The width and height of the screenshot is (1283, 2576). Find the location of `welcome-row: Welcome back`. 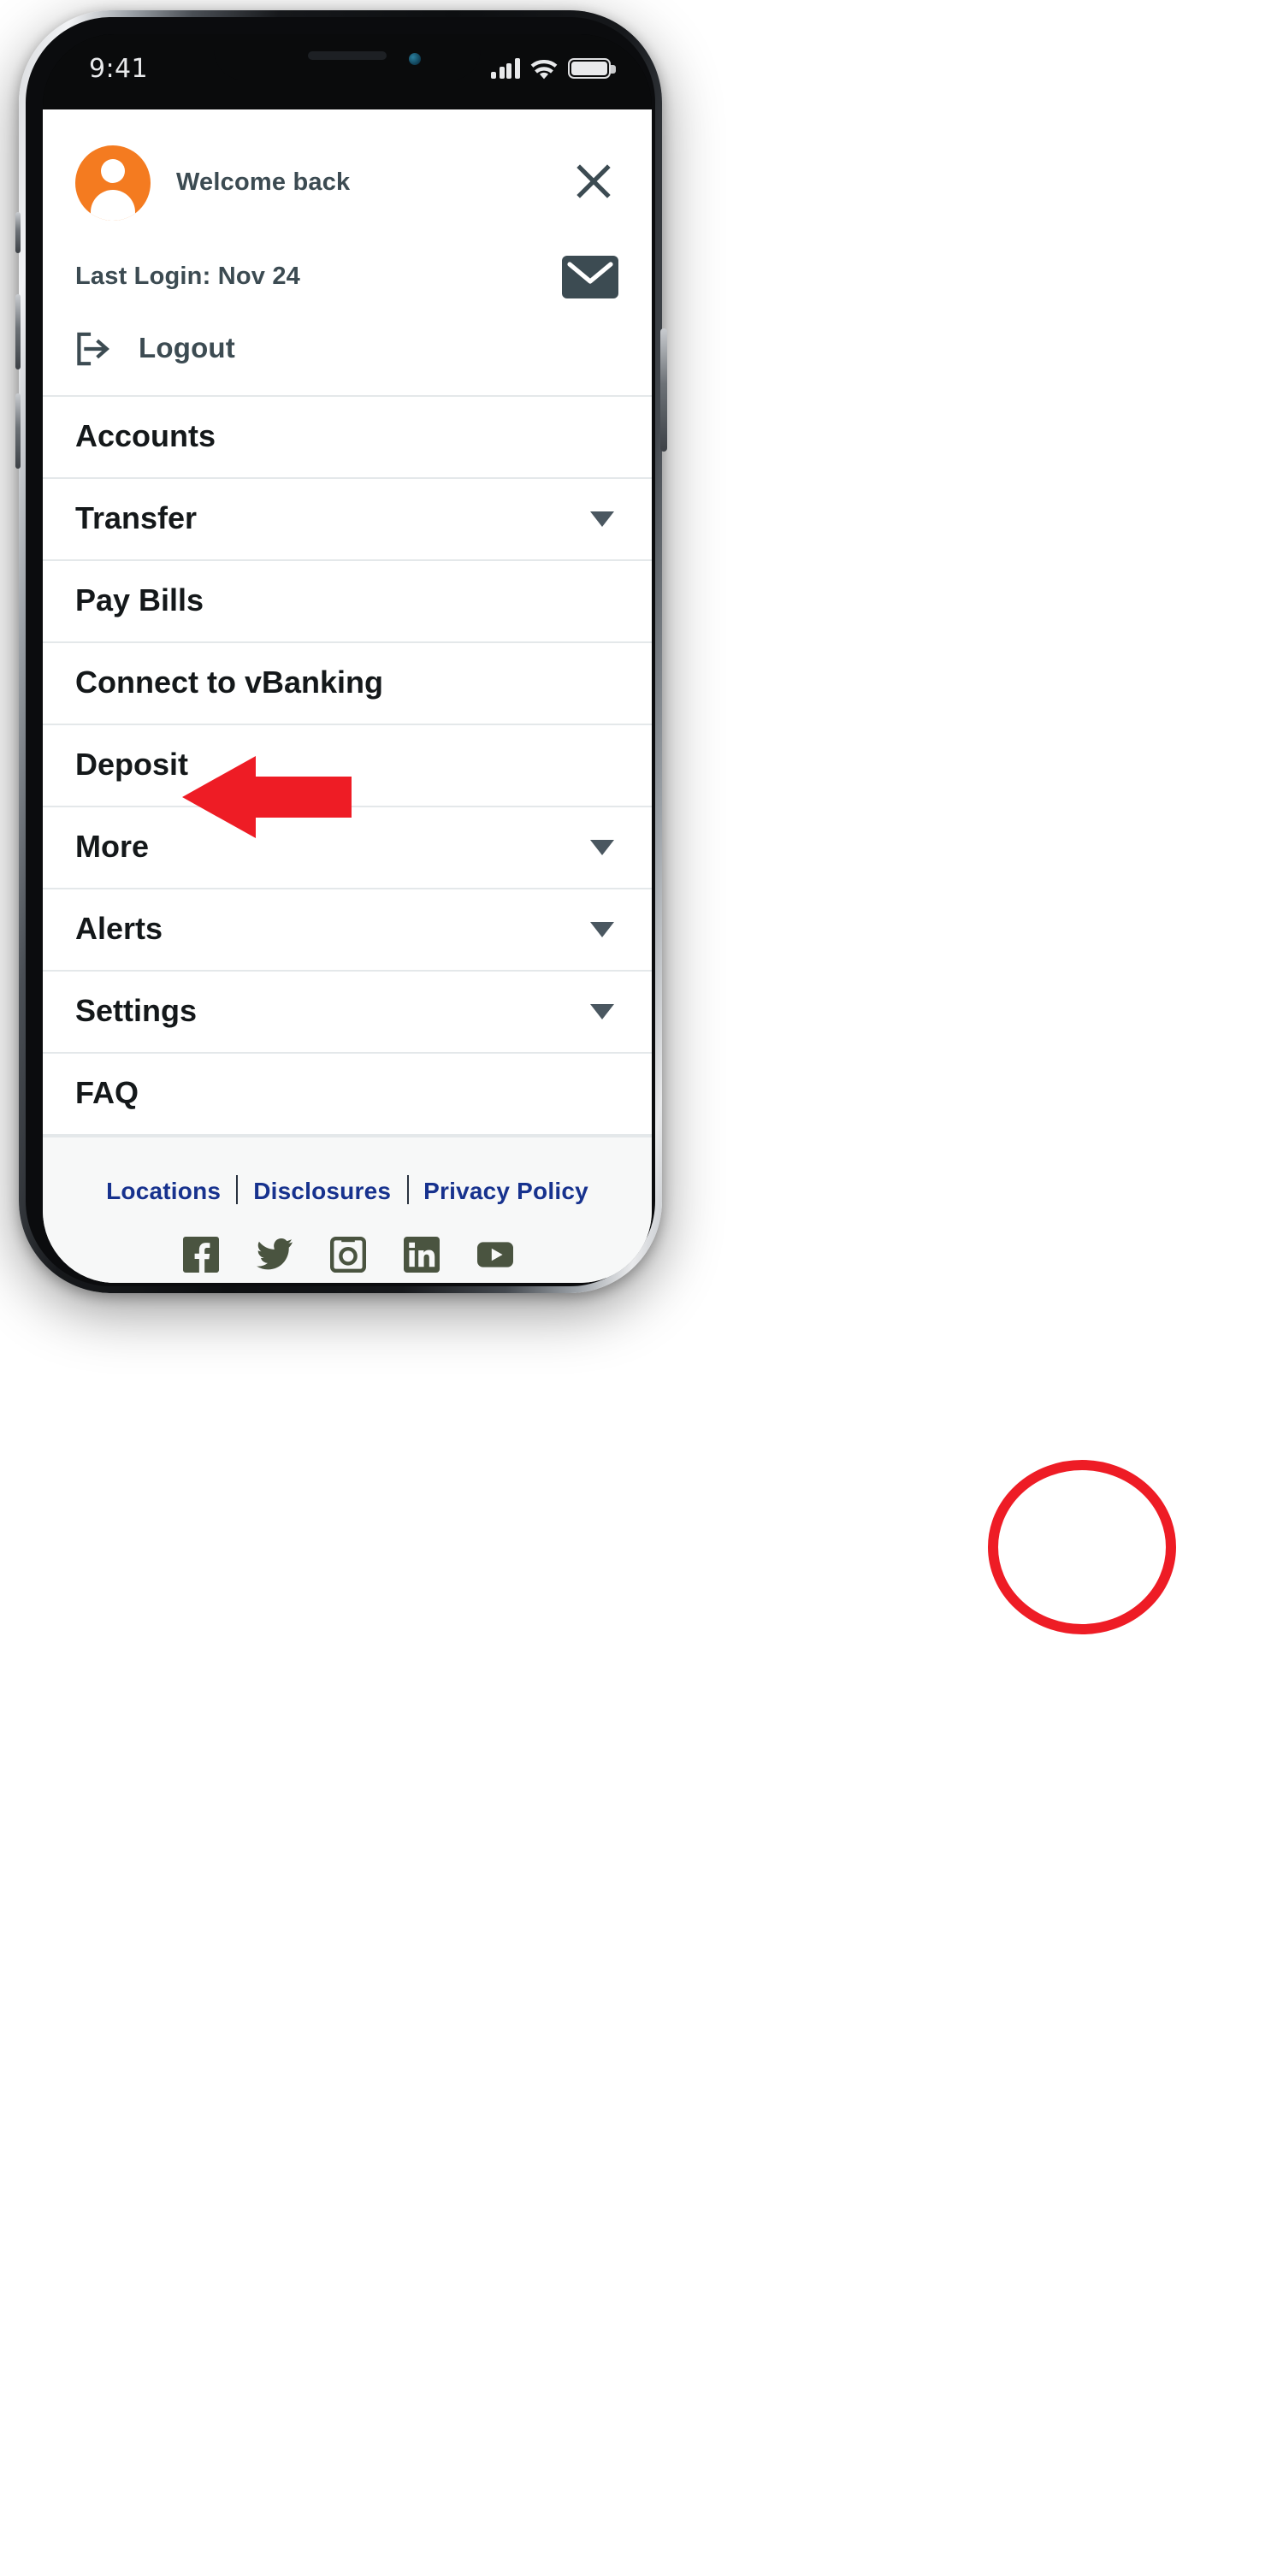

welcome-row: Welcome back is located at coordinates (347, 183).